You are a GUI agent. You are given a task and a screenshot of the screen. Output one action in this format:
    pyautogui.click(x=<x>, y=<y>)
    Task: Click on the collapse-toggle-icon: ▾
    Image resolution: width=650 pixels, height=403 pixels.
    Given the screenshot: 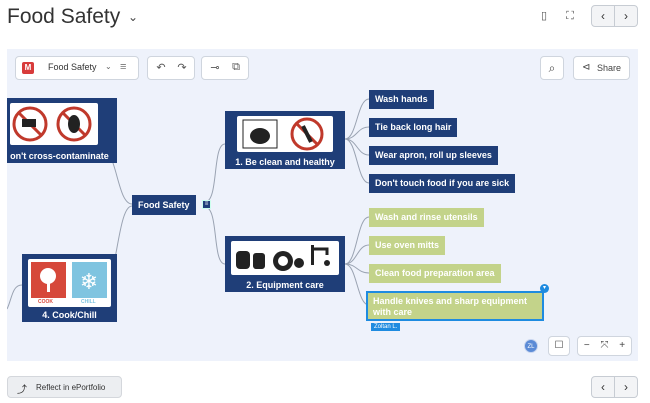 What is the action you would take?
    pyautogui.click(x=544, y=288)
    